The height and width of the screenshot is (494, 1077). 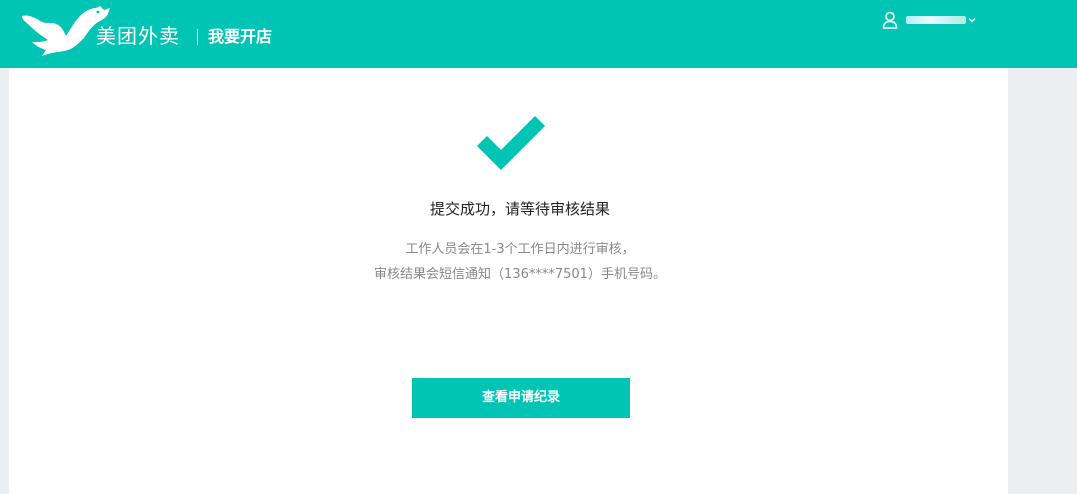 What do you see at coordinates (511, 143) in the screenshot?
I see `checkmark-icon` at bounding box center [511, 143].